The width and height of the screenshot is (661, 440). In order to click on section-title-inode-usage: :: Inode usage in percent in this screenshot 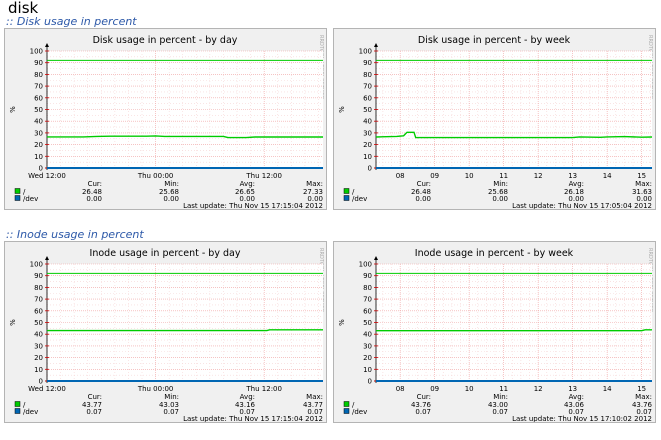, I will do `click(75, 234)`.